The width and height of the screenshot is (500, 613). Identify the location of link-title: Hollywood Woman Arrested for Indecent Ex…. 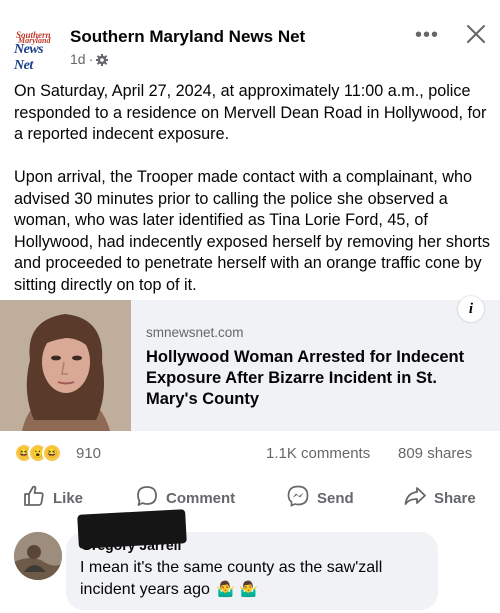
(316, 378).